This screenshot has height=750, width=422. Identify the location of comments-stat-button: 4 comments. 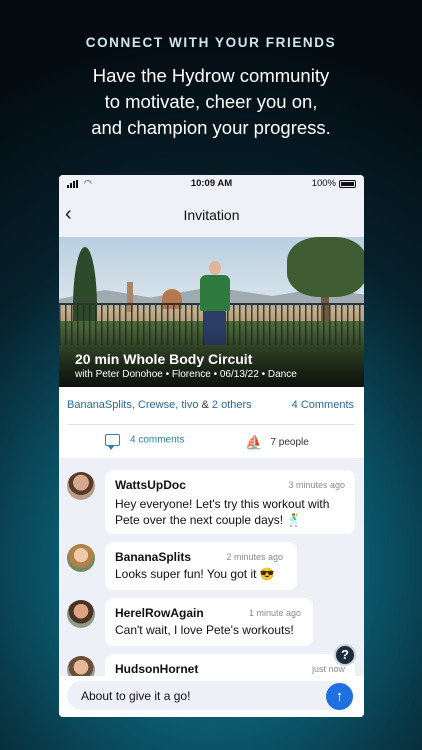
(145, 442).